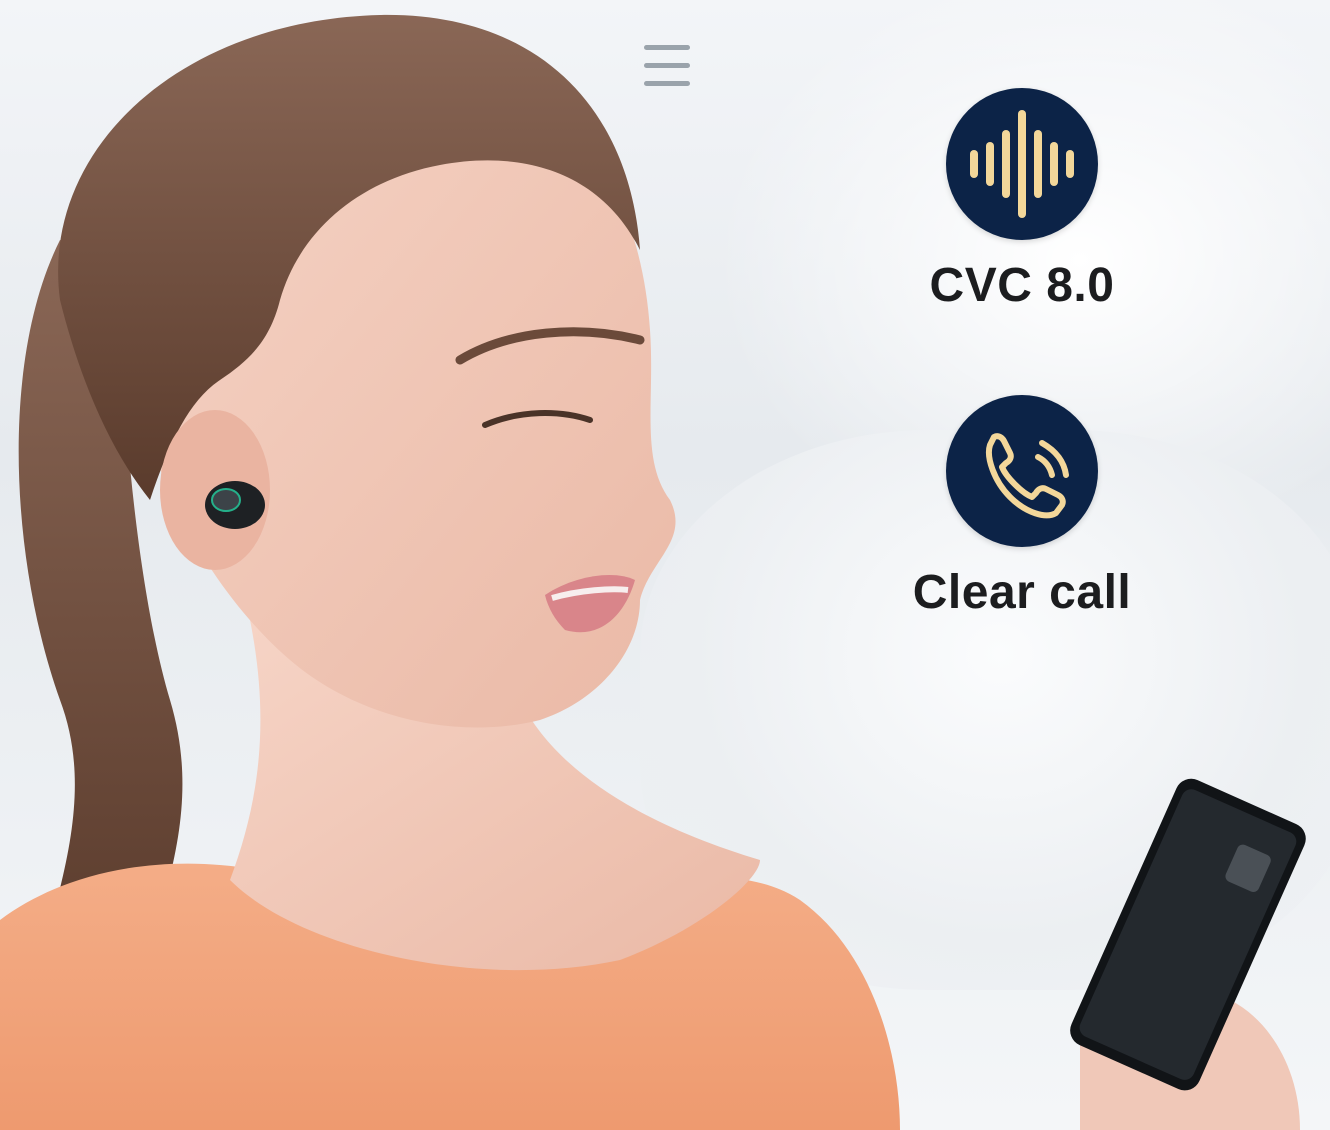  I want to click on sound-wave-icon, so click(1022, 164).